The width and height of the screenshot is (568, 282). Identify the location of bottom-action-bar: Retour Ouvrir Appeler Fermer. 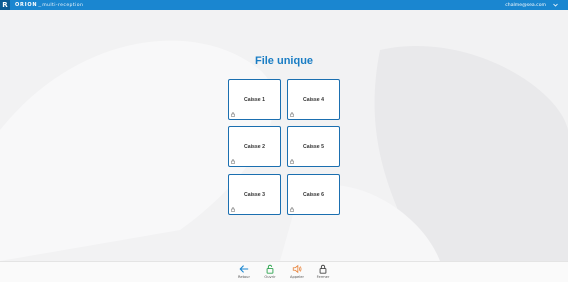
(284, 271).